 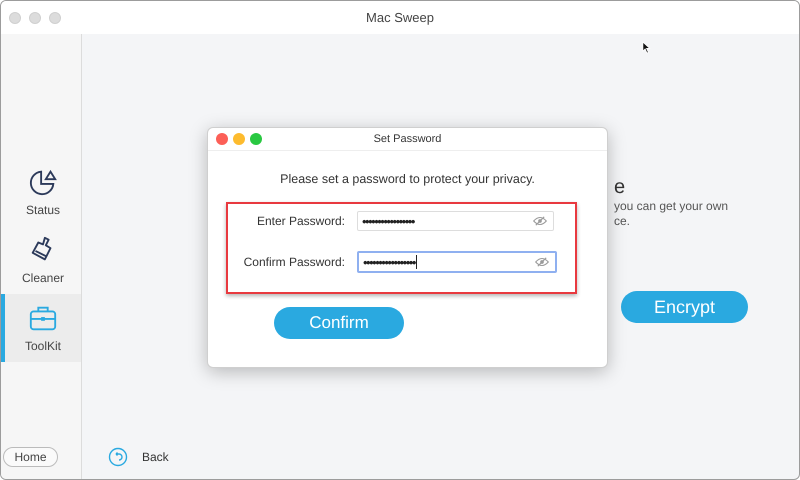 I want to click on sidebar-item: Cleaner, so click(x=41, y=260).